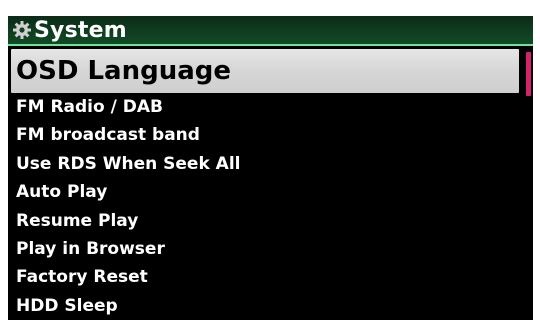 This screenshot has height=320, width=540. I want to click on menu-item-play-in-browser: Play in Browser, so click(270, 249).